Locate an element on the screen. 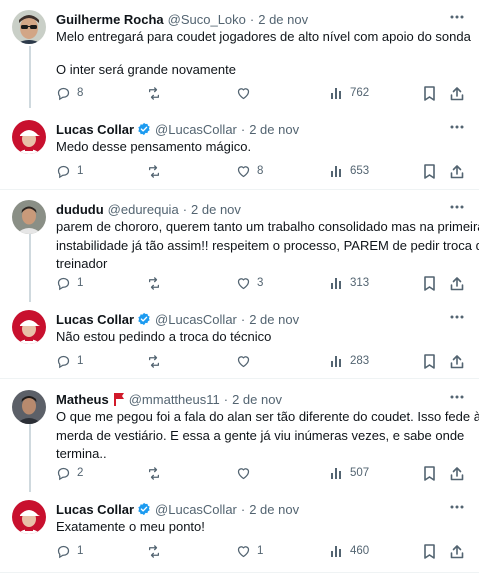  like-button: 8 is located at coordinates (249, 171).